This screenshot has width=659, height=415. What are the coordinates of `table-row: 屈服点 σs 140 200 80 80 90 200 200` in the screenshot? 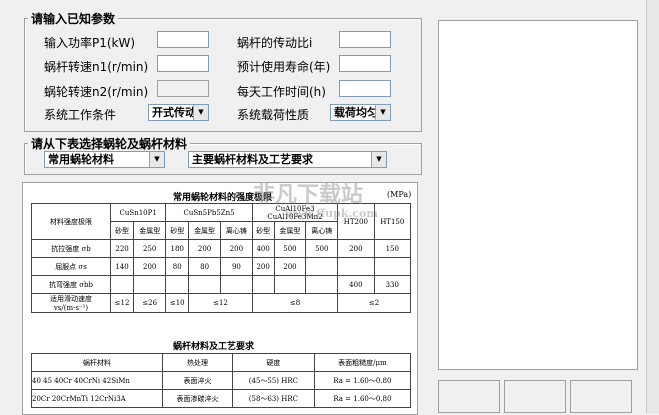 It's located at (221, 266).